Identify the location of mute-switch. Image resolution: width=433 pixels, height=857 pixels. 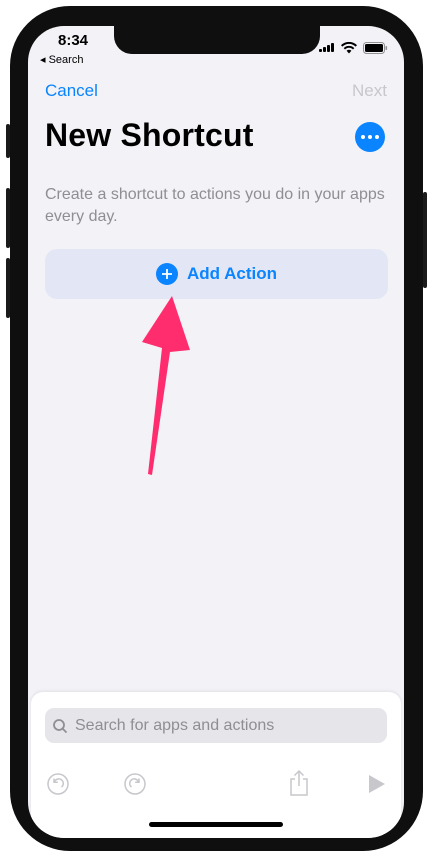
(8, 141).